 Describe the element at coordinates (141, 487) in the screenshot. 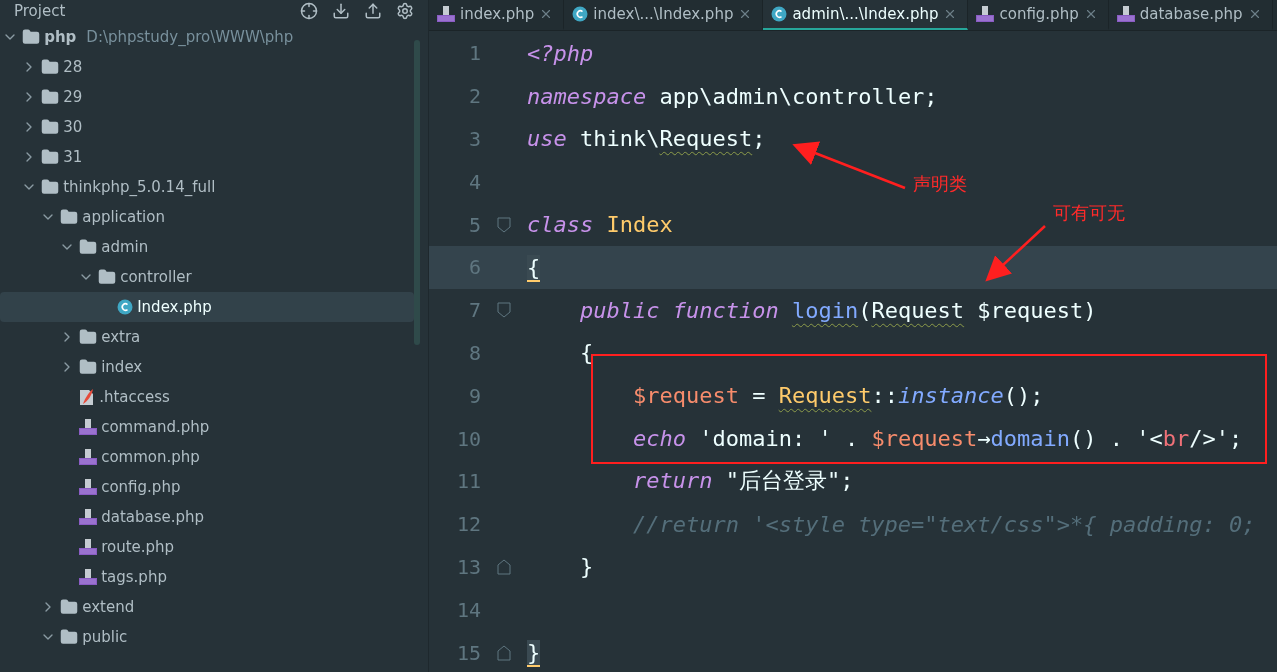

I see `file-name: config.php` at that location.